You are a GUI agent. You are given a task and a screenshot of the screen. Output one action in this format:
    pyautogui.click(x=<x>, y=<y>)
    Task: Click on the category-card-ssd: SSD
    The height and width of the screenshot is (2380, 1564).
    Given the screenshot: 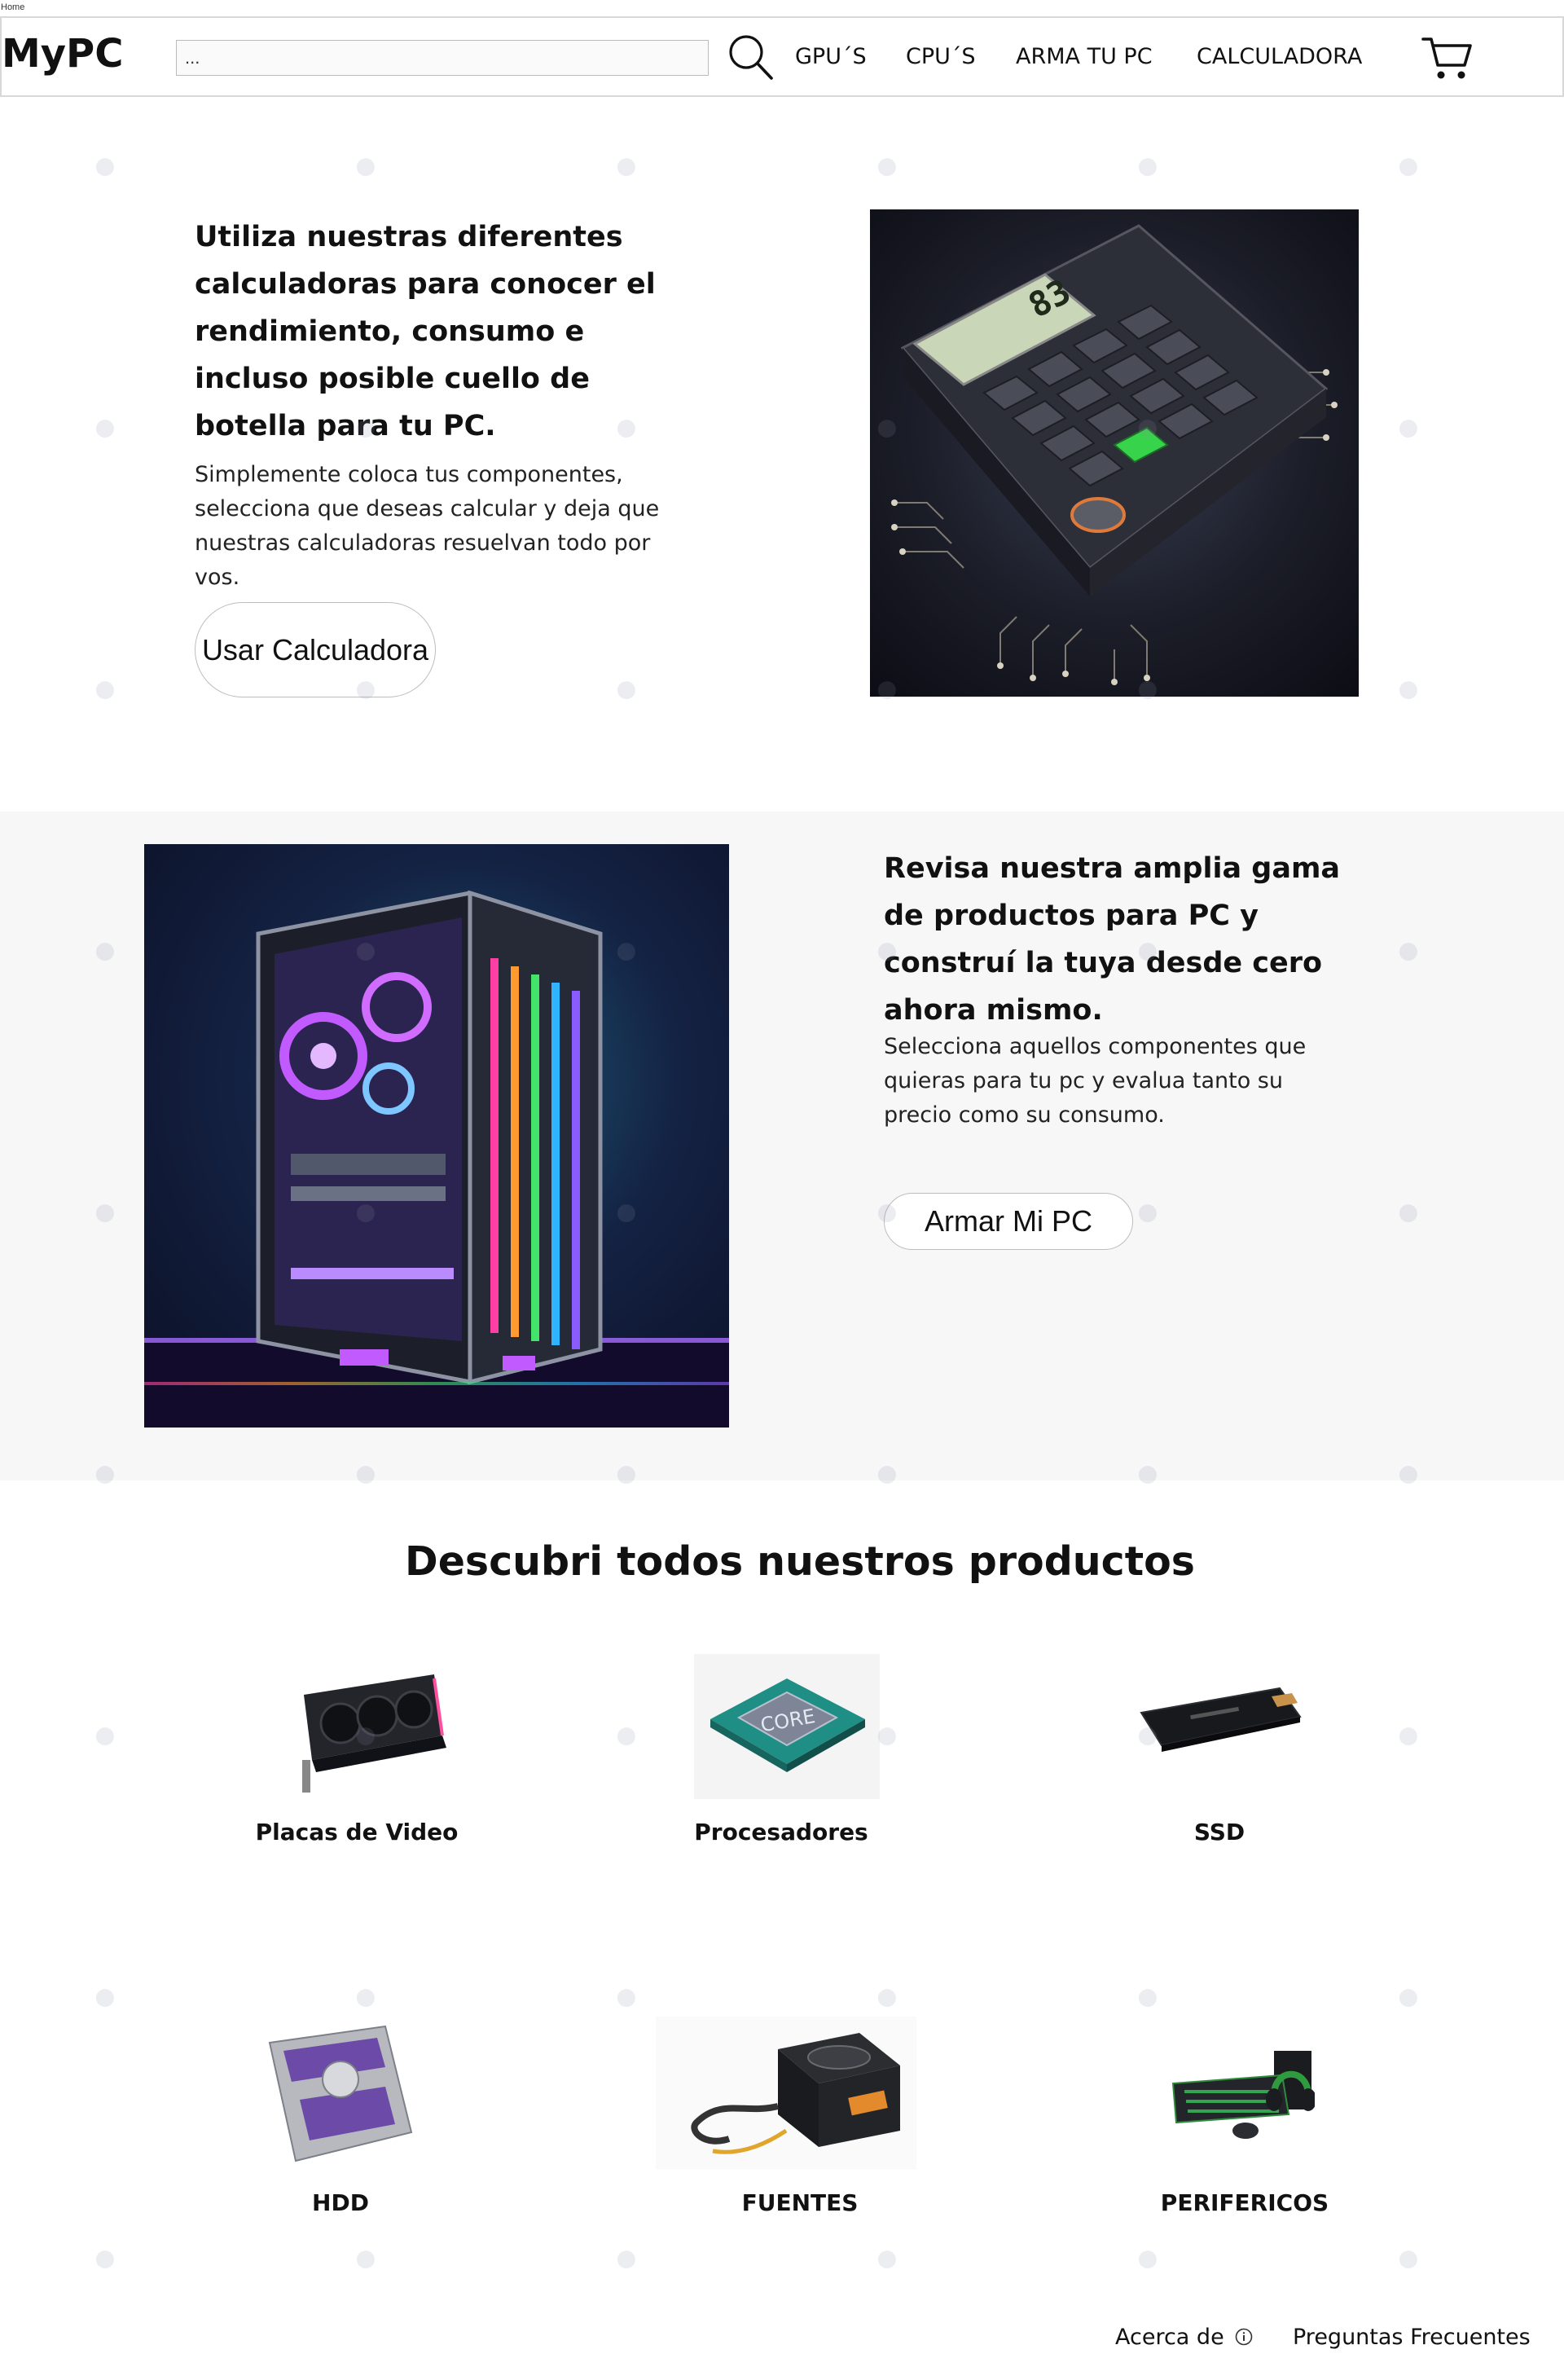 What is the action you would take?
    pyautogui.click(x=1219, y=1748)
    